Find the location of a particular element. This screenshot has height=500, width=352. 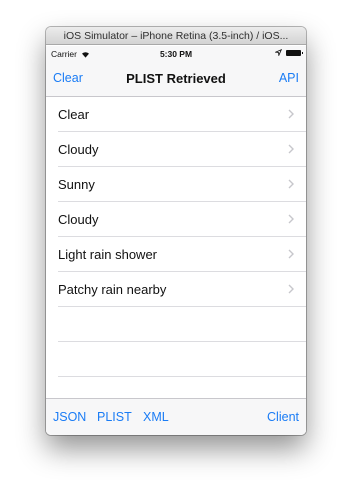

navigation-bar: Clear PLIST Retrieved API is located at coordinates (176, 79).